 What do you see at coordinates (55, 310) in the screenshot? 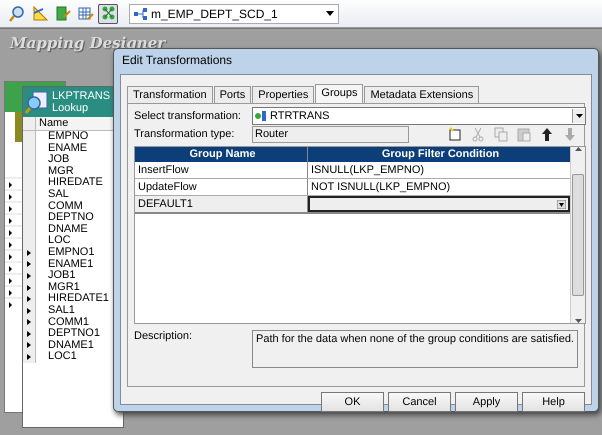
I see `port-name: SAL1` at bounding box center [55, 310].